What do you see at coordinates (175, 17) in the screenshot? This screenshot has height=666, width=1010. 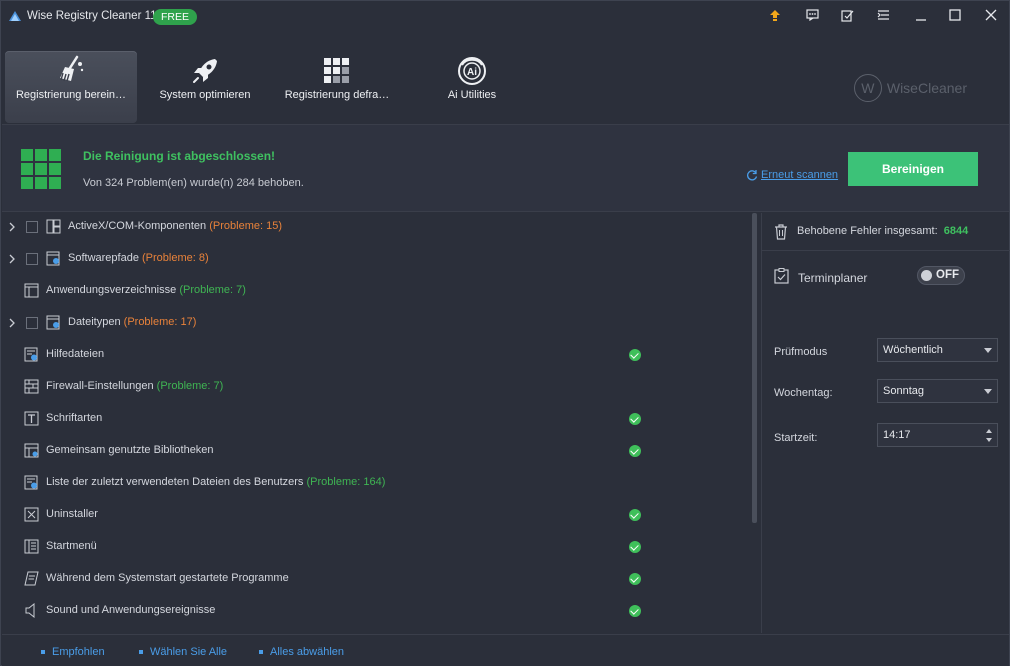 I see `free-badge: FREE` at bounding box center [175, 17].